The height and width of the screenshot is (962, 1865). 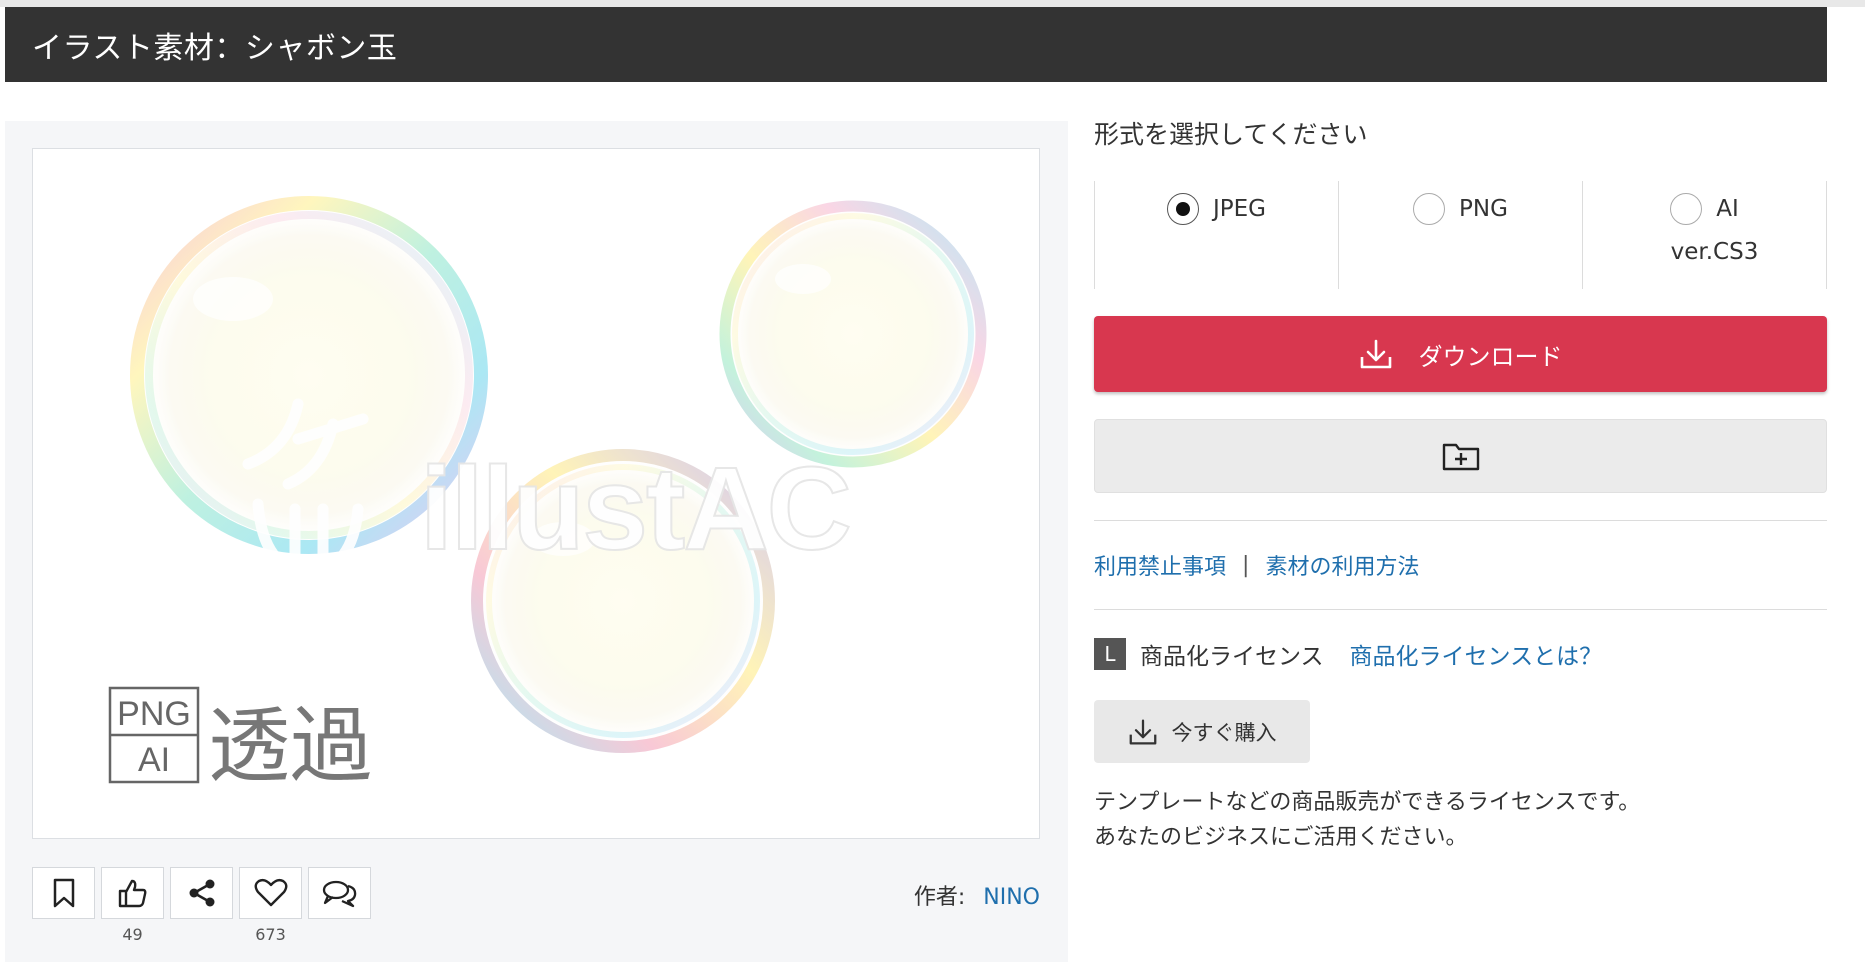 I want to click on buy-now-button: 今すぐ購入, so click(x=1202, y=731).